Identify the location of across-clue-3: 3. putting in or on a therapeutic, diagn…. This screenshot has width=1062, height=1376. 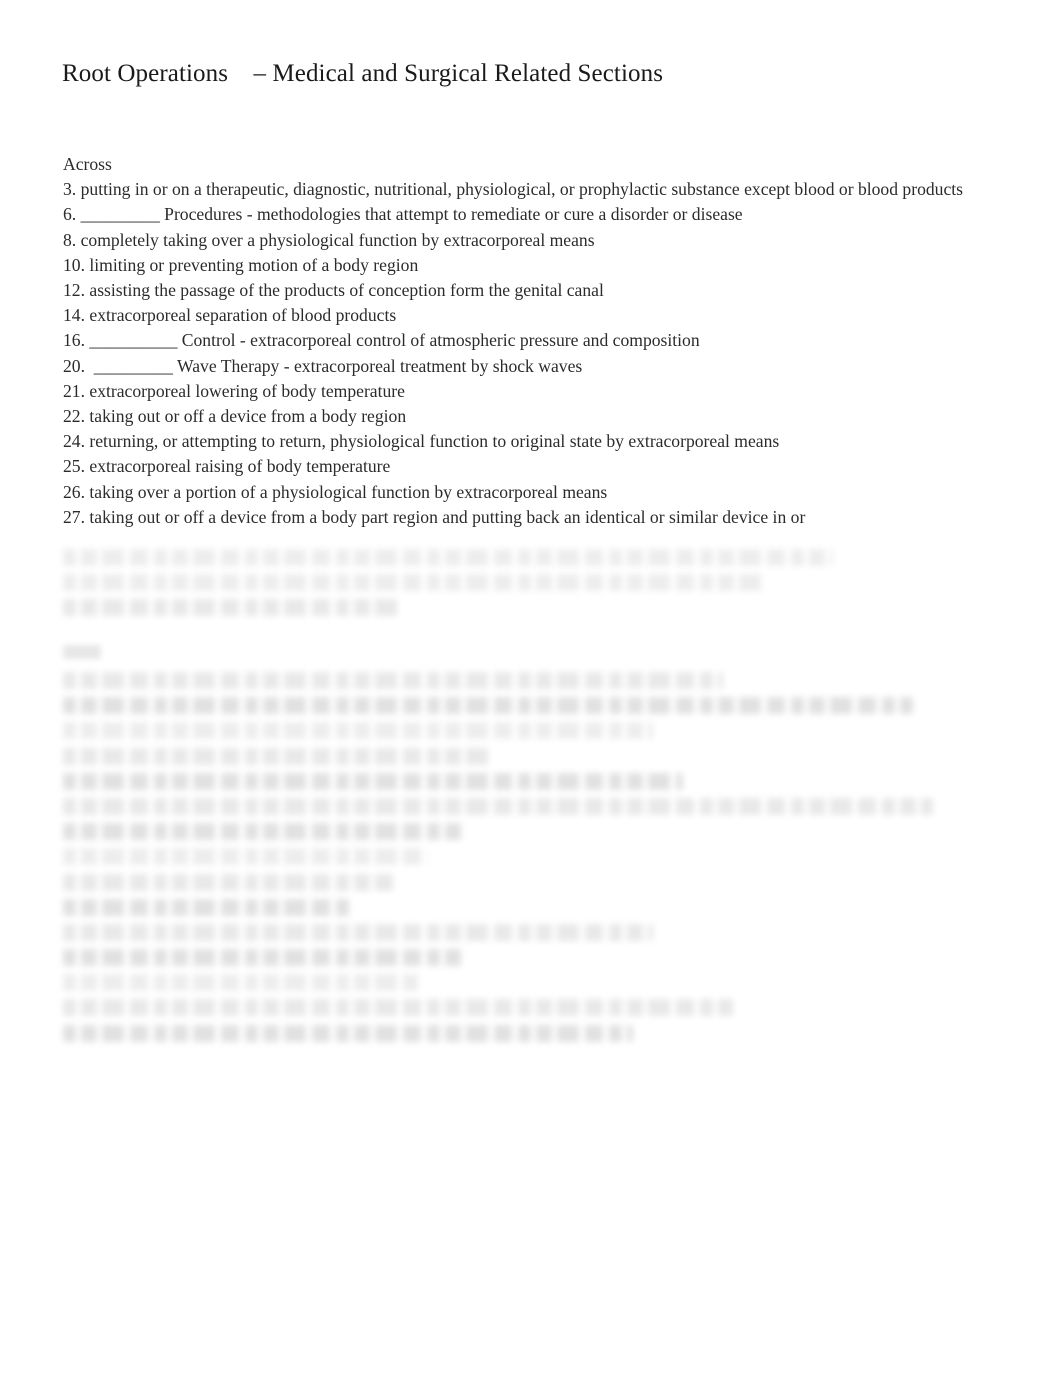
(513, 189).